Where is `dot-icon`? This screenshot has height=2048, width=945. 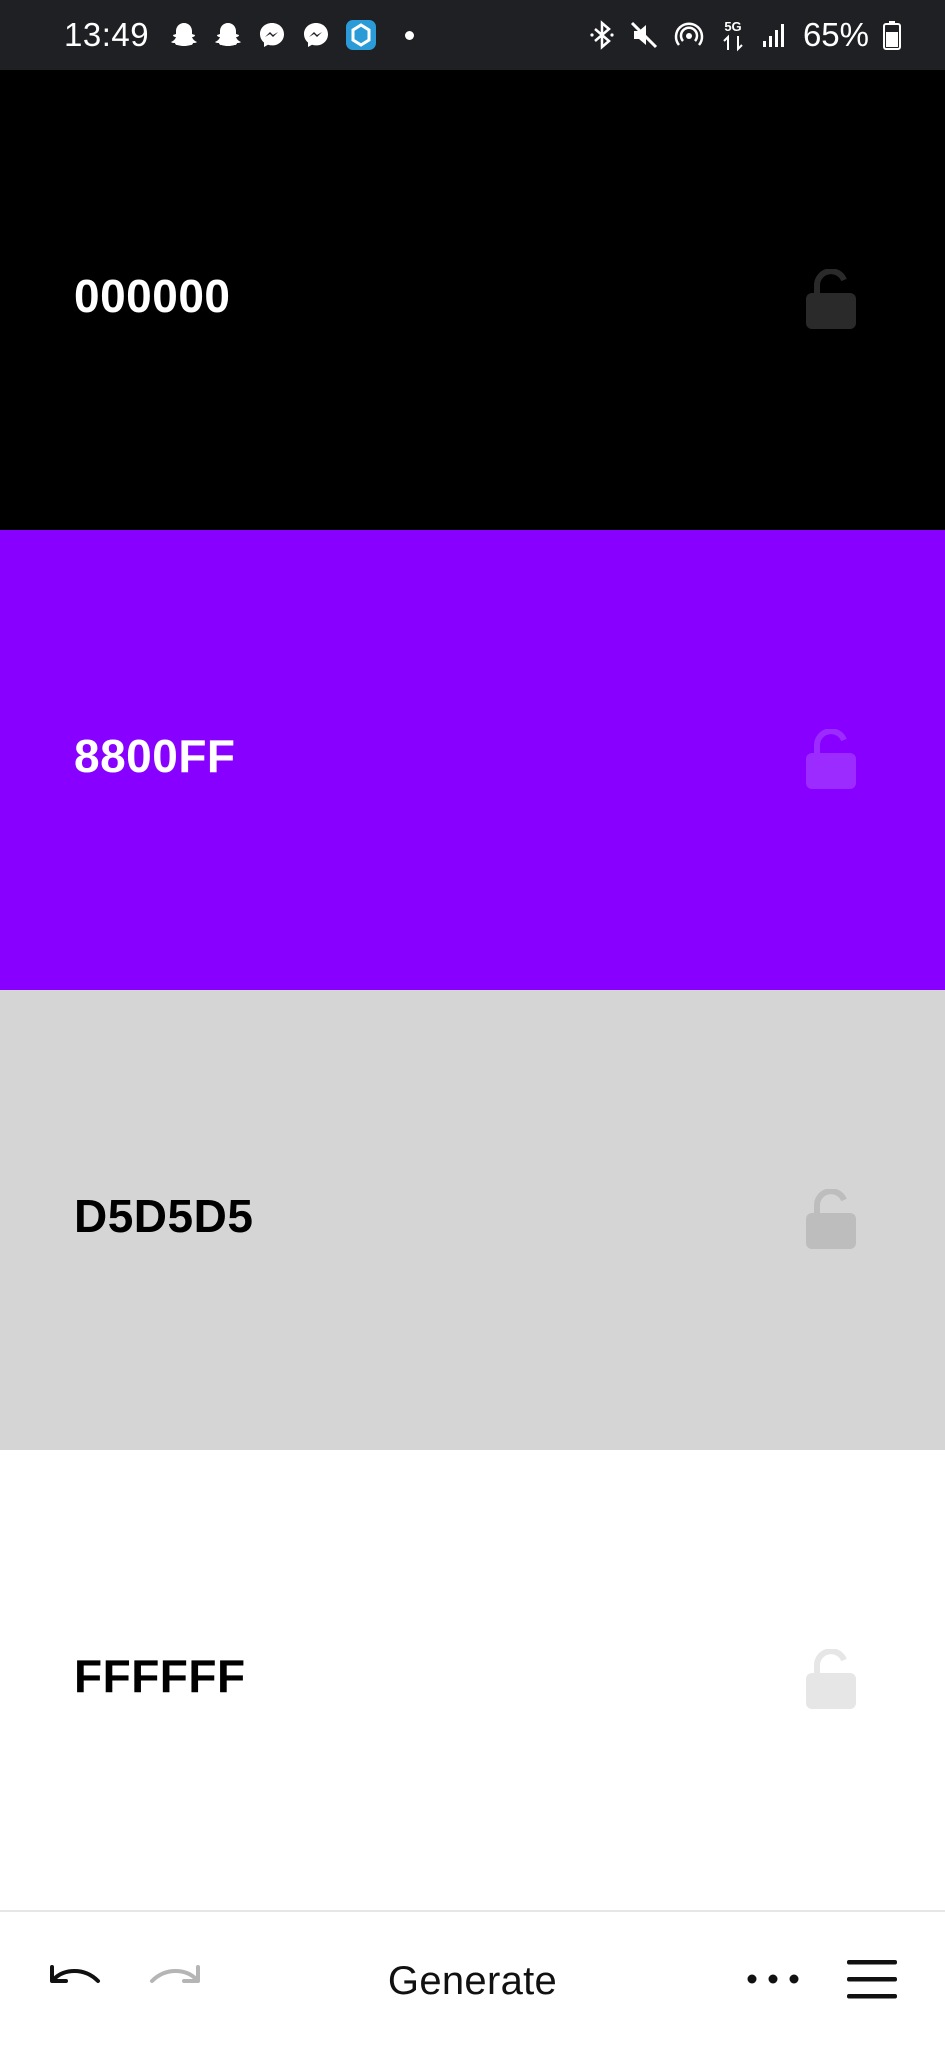 dot-icon is located at coordinates (410, 35).